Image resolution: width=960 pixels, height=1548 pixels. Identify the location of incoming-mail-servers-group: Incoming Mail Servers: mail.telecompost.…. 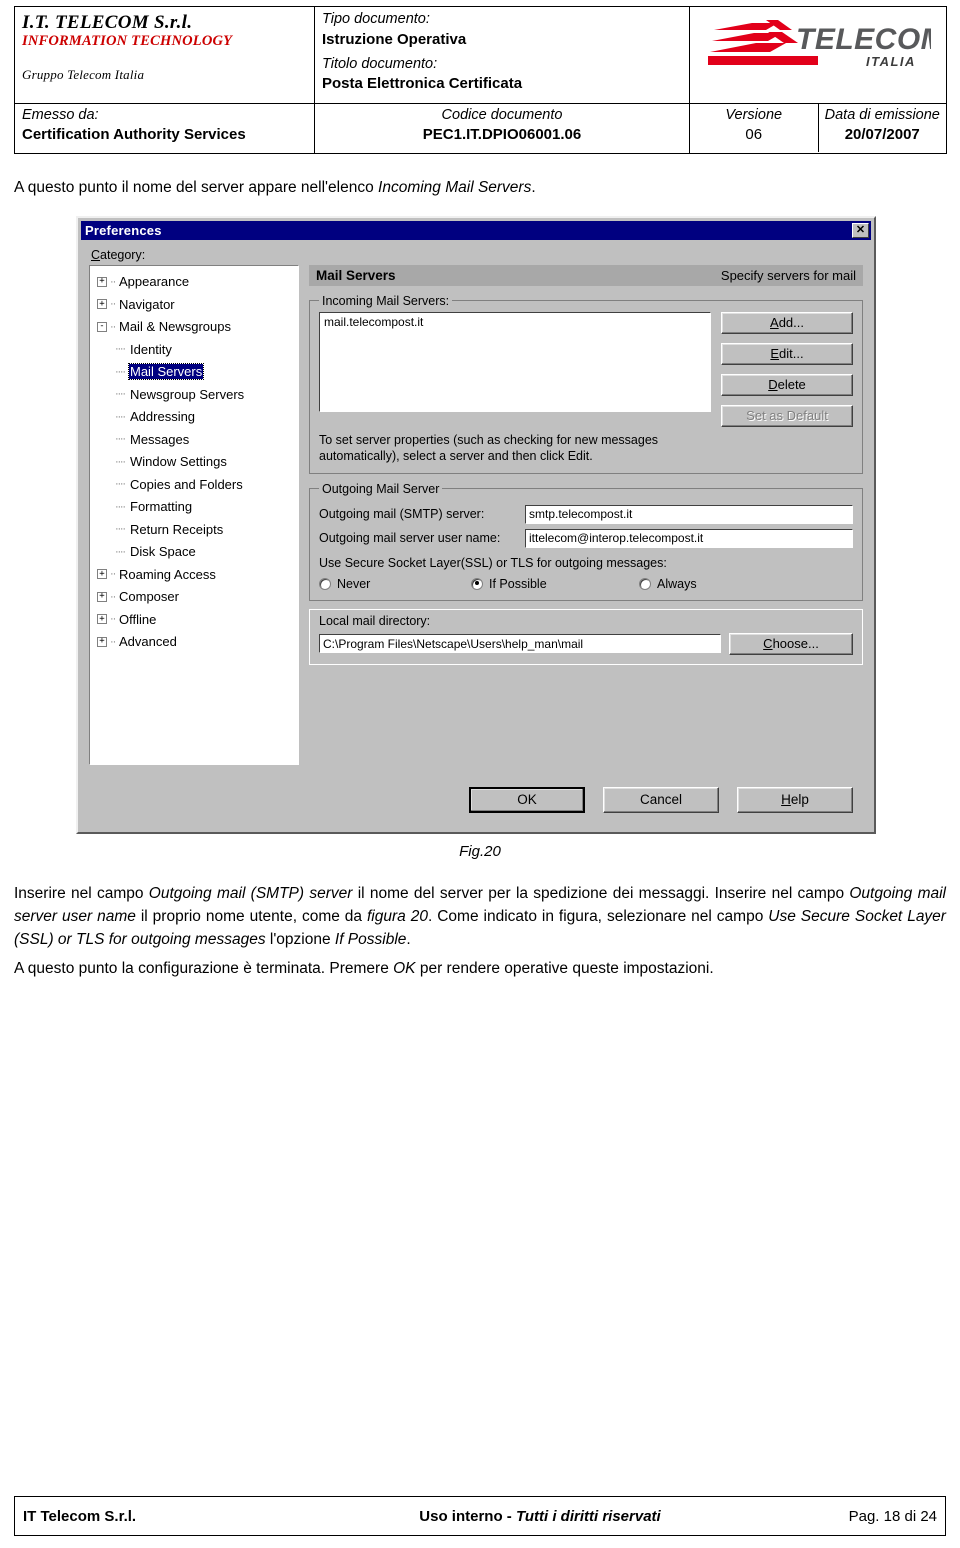
(586, 383).